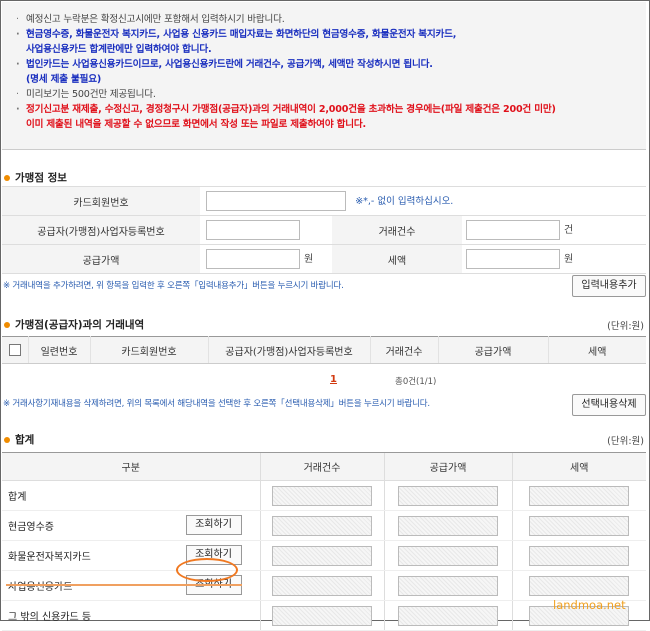 This screenshot has width=650, height=631. Describe the element at coordinates (119, 49) in the screenshot. I see `notice-line: 사업용신용카드 합계란에만 입력하여야 합니다.` at that location.